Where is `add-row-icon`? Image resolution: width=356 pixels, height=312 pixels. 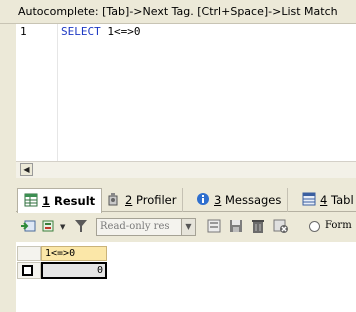
add-row-icon is located at coordinates (214, 226).